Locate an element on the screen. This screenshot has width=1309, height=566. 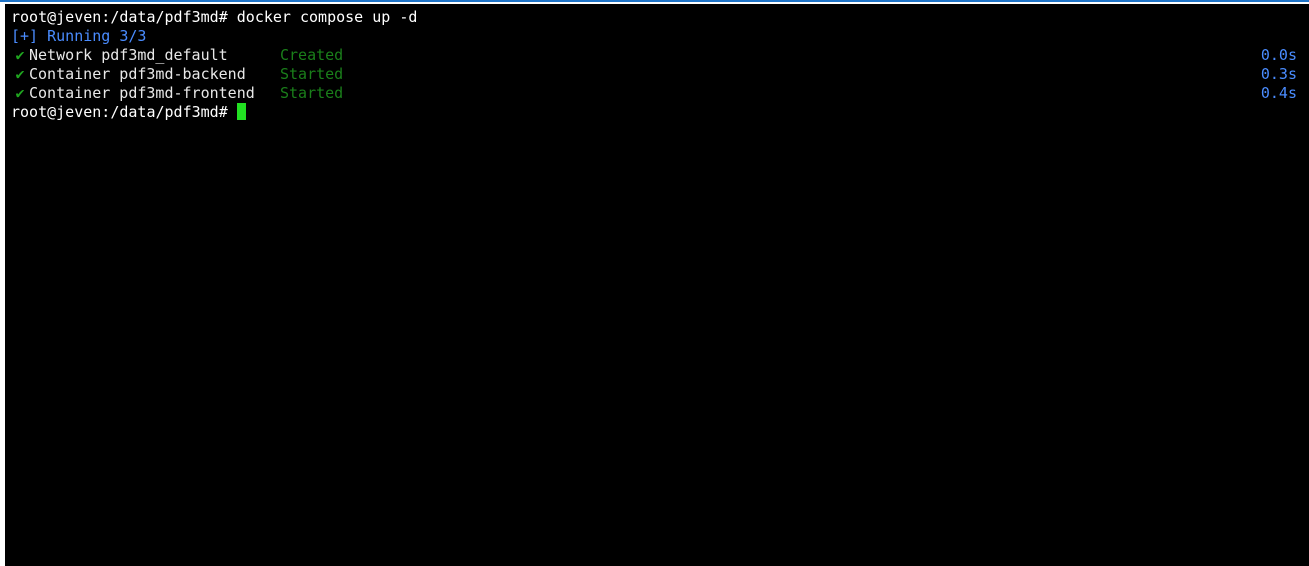
task-label: Container pdf3md-frontend is located at coordinates (142, 93).